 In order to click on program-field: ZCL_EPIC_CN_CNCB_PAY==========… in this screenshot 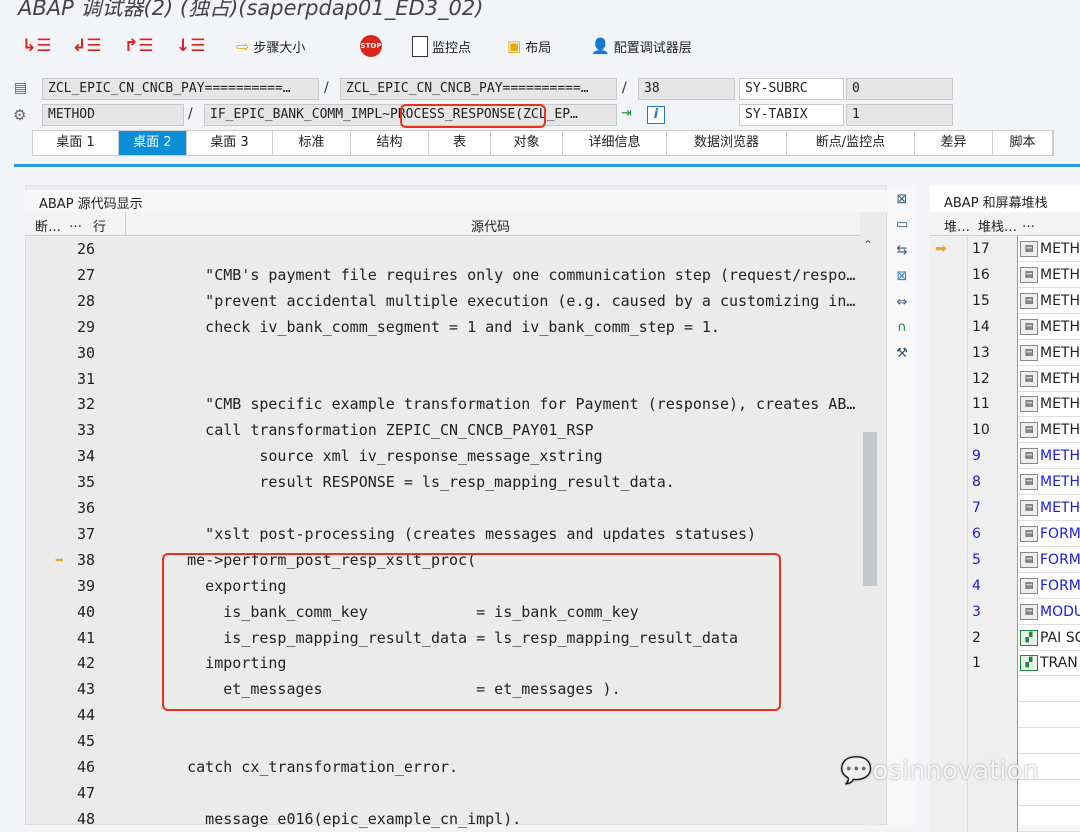, I will do `click(180, 89)`.